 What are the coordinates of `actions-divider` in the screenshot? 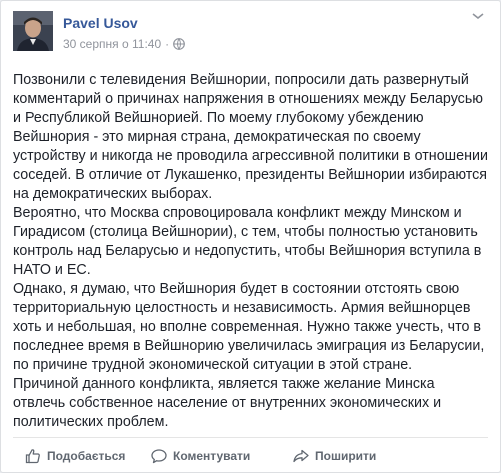 It's located at (250, 437).